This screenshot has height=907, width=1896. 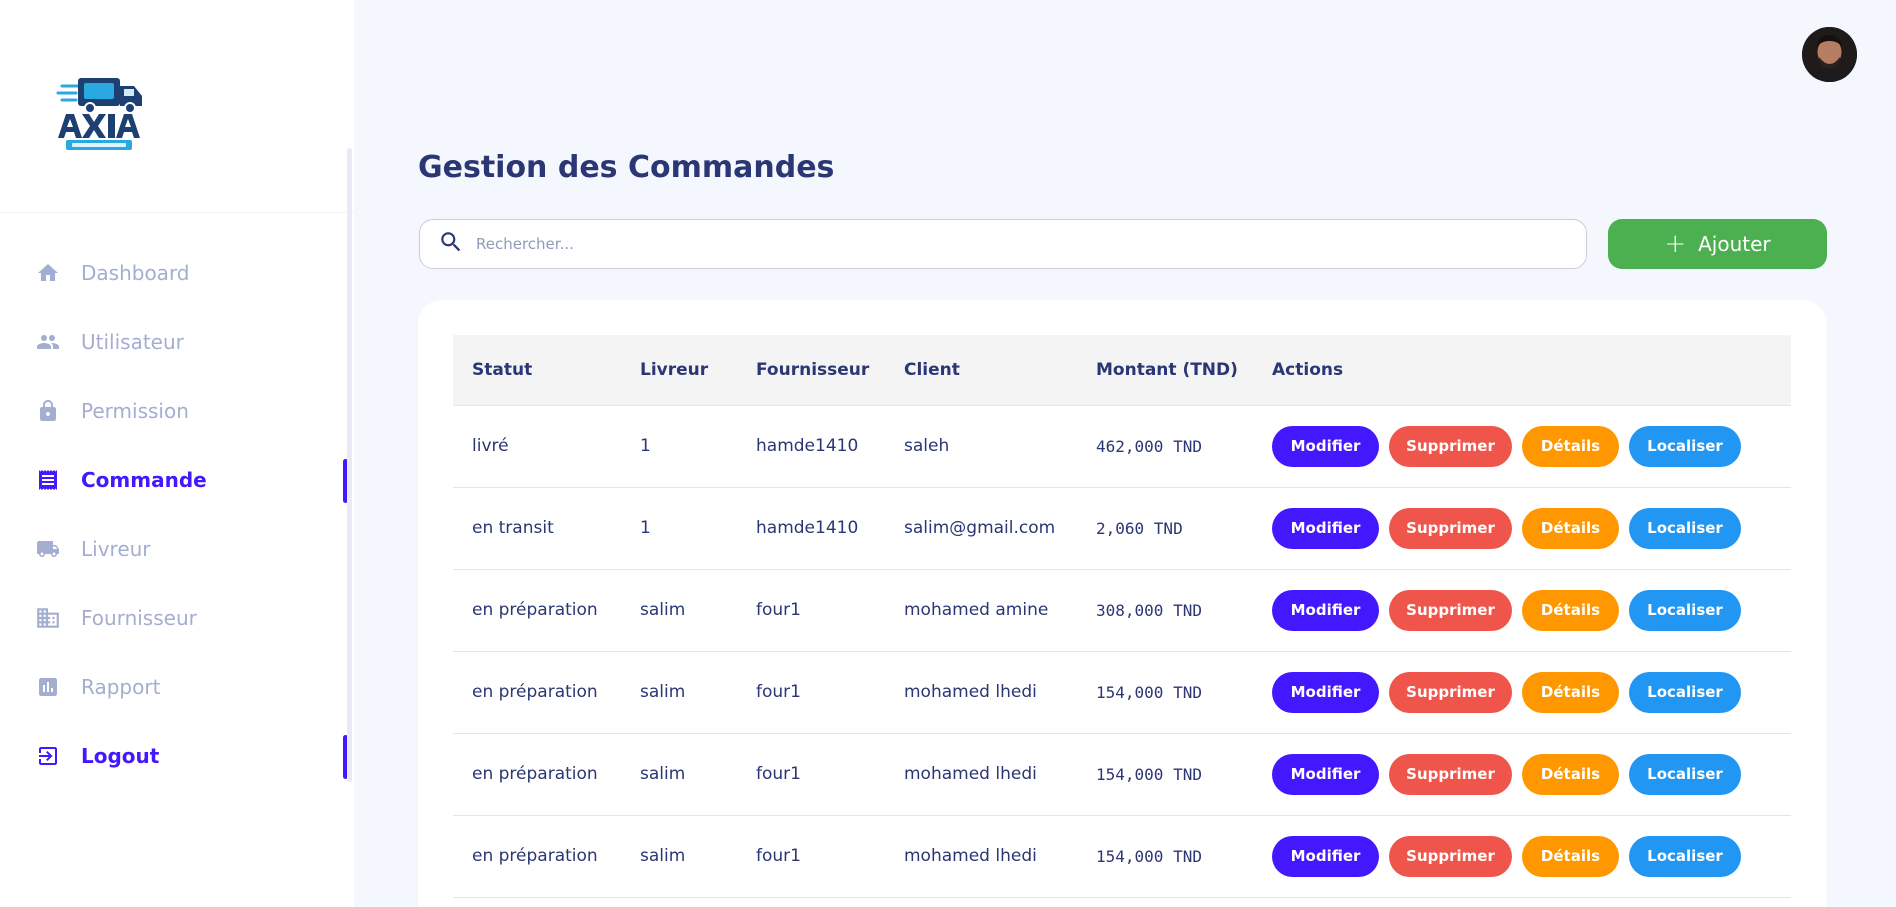 What do you see at coordinates (139, 617) in the screenshot?
I see `sidebar-item-label: Fournisseur` at bounding box center [139, 617].